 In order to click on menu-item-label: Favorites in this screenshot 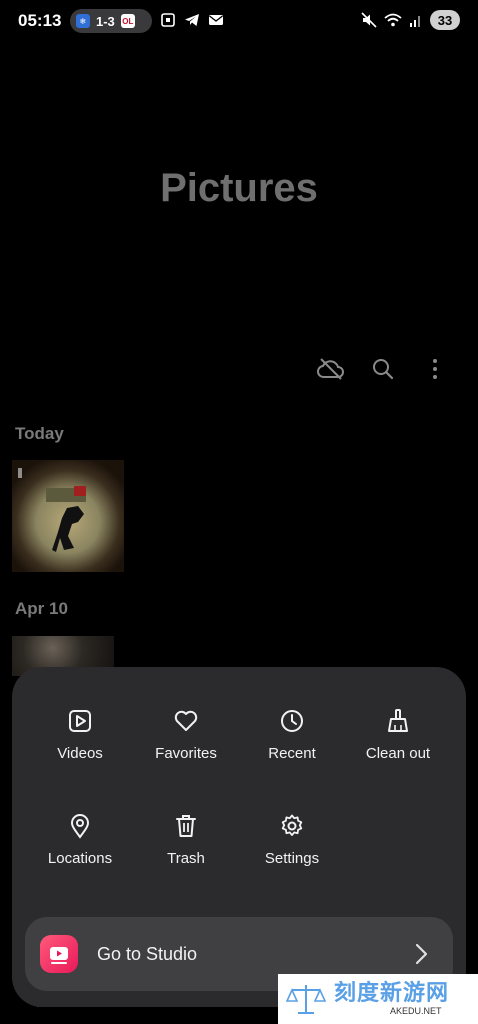, I will do `click(186, 753)`.